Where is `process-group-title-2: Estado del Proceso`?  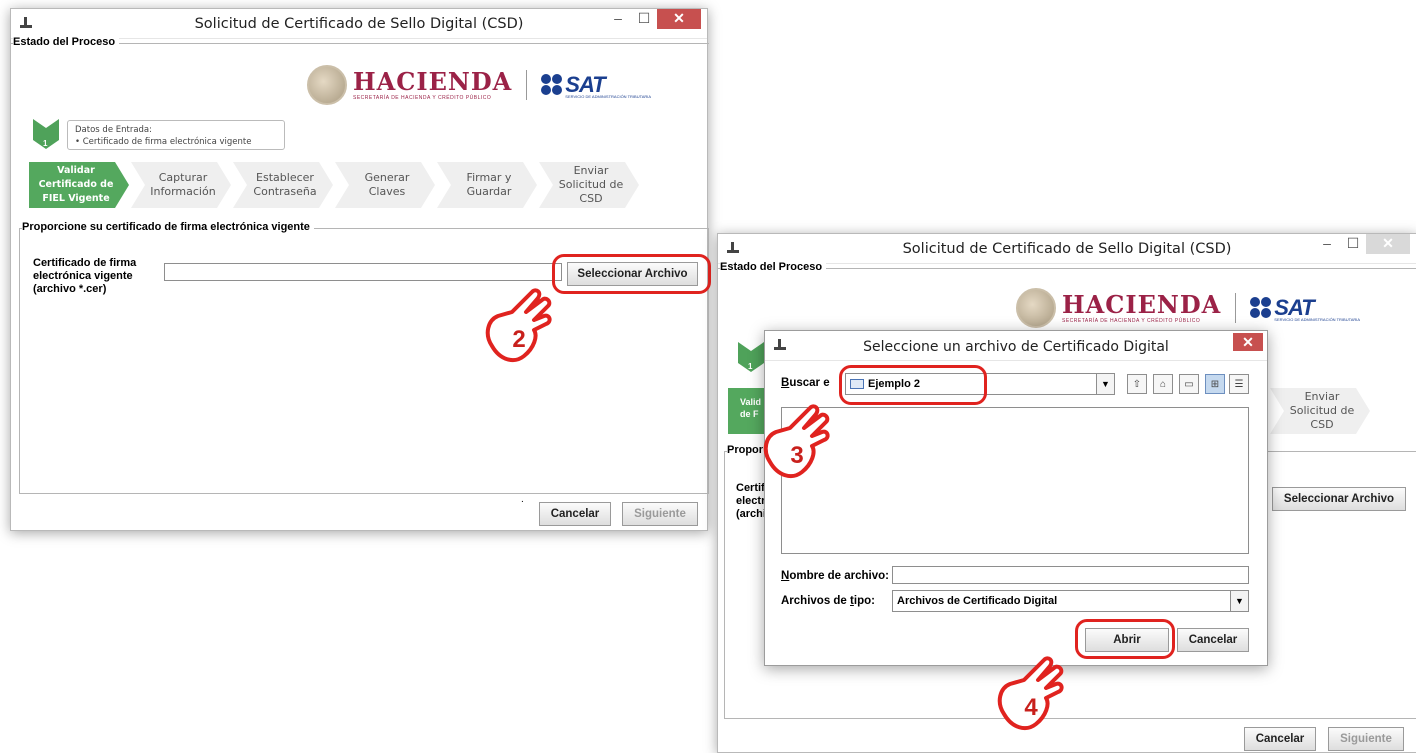 process-group-title-2: Estado del Proceso is located at coordinates (773, 267).